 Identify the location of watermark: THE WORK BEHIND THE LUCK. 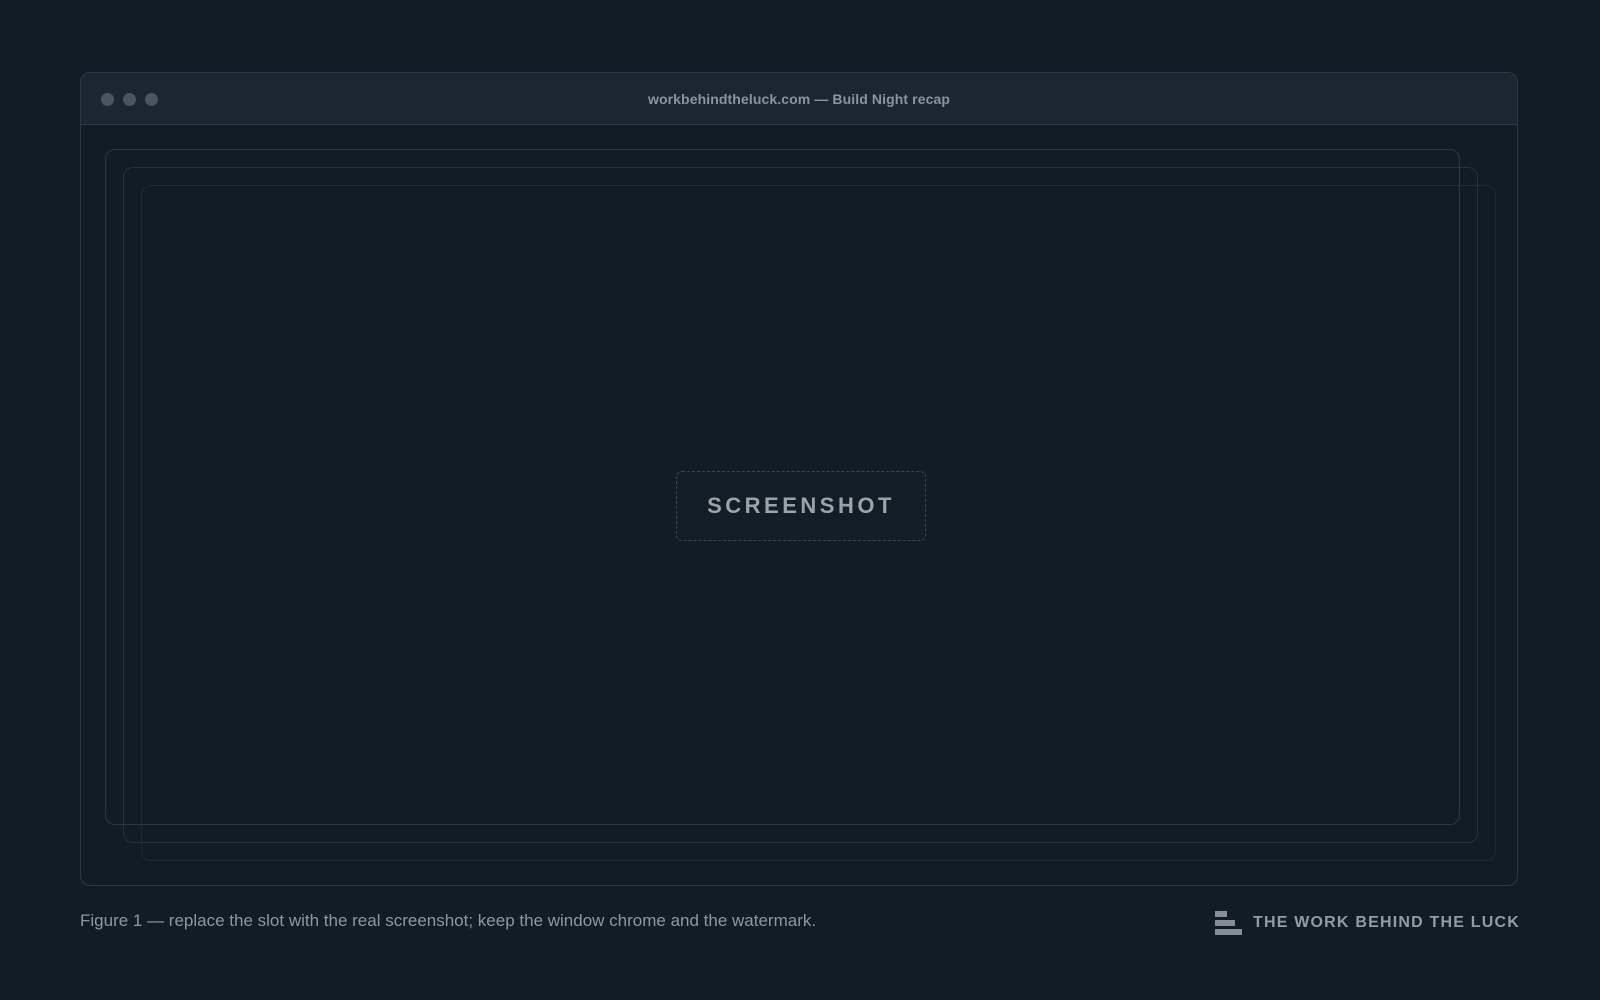
(1367, 923).